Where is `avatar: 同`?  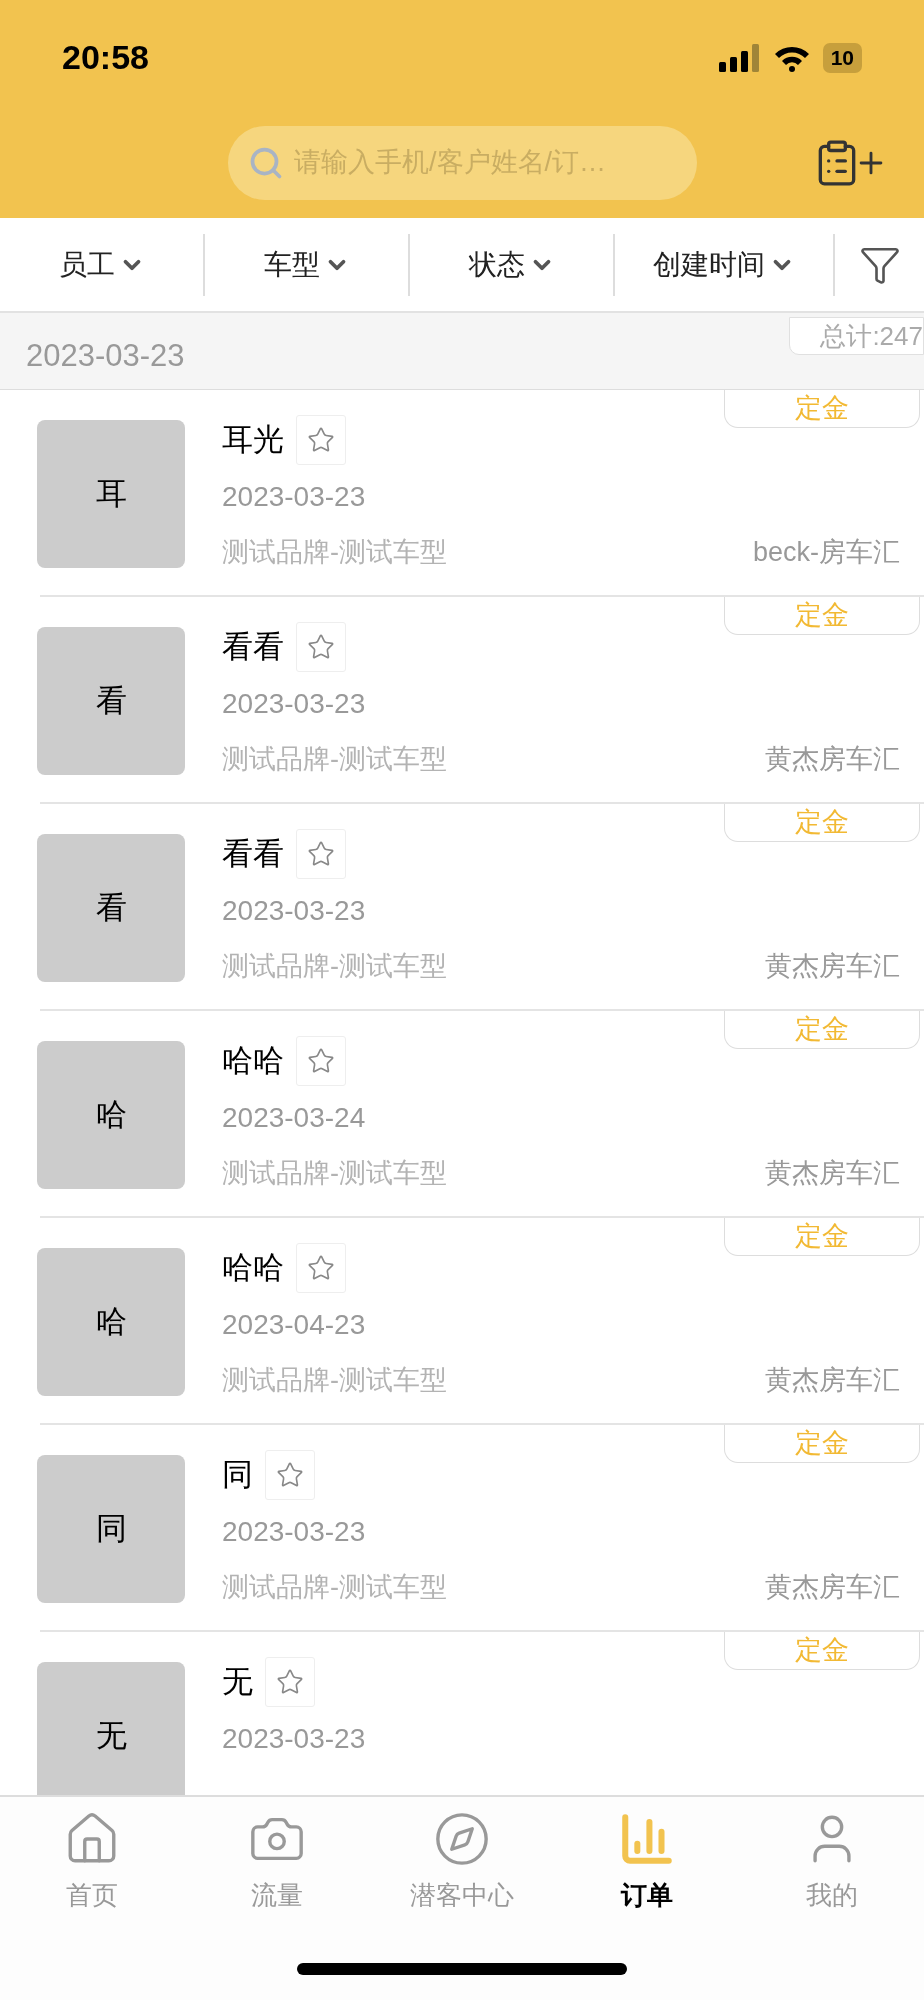
avatar: 同 is located at coordinates (111, 1529).